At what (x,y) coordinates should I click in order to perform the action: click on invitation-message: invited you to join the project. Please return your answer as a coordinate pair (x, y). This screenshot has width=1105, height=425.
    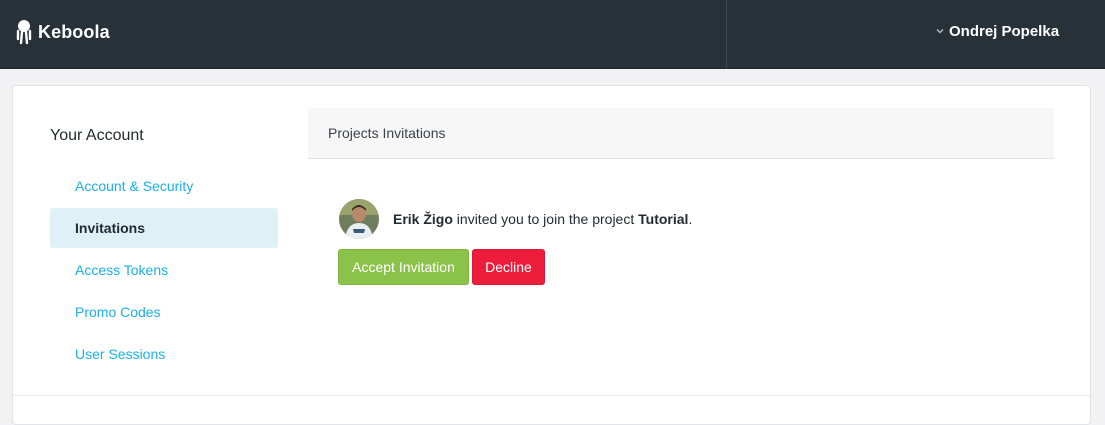
    Looking at the image, I should click on (545, 219).